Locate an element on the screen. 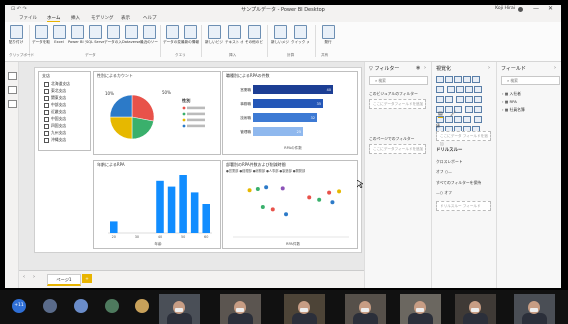 The width and height of the screenshot is (568, 324). bar-chart-tile: 職種別によるRPAの件数 RPAの件数 営業職 40 事務職 35 技術職 32 管理職 25 is located at coordinates (290, 113).